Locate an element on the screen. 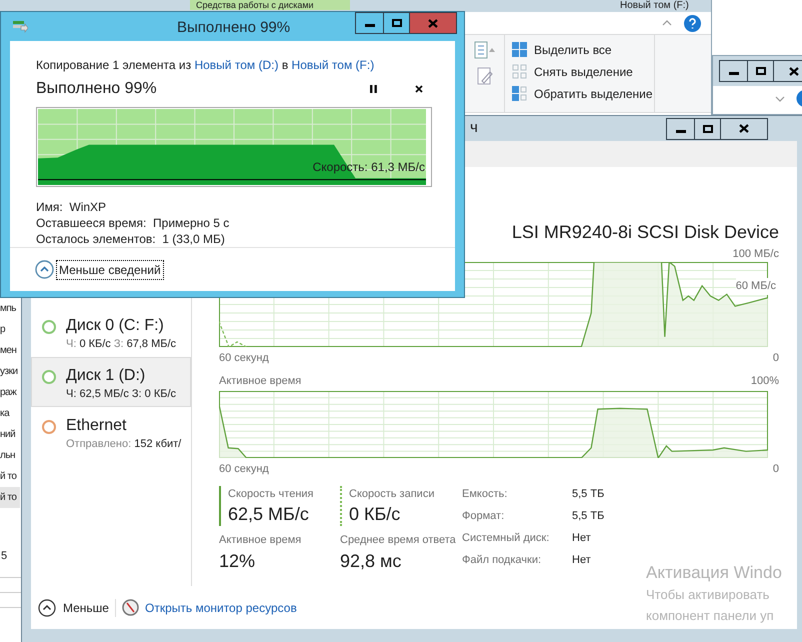 This screenshot has height=642, width=802. device-name: Диск 1 (D:) is located at coordinates (106, 376).